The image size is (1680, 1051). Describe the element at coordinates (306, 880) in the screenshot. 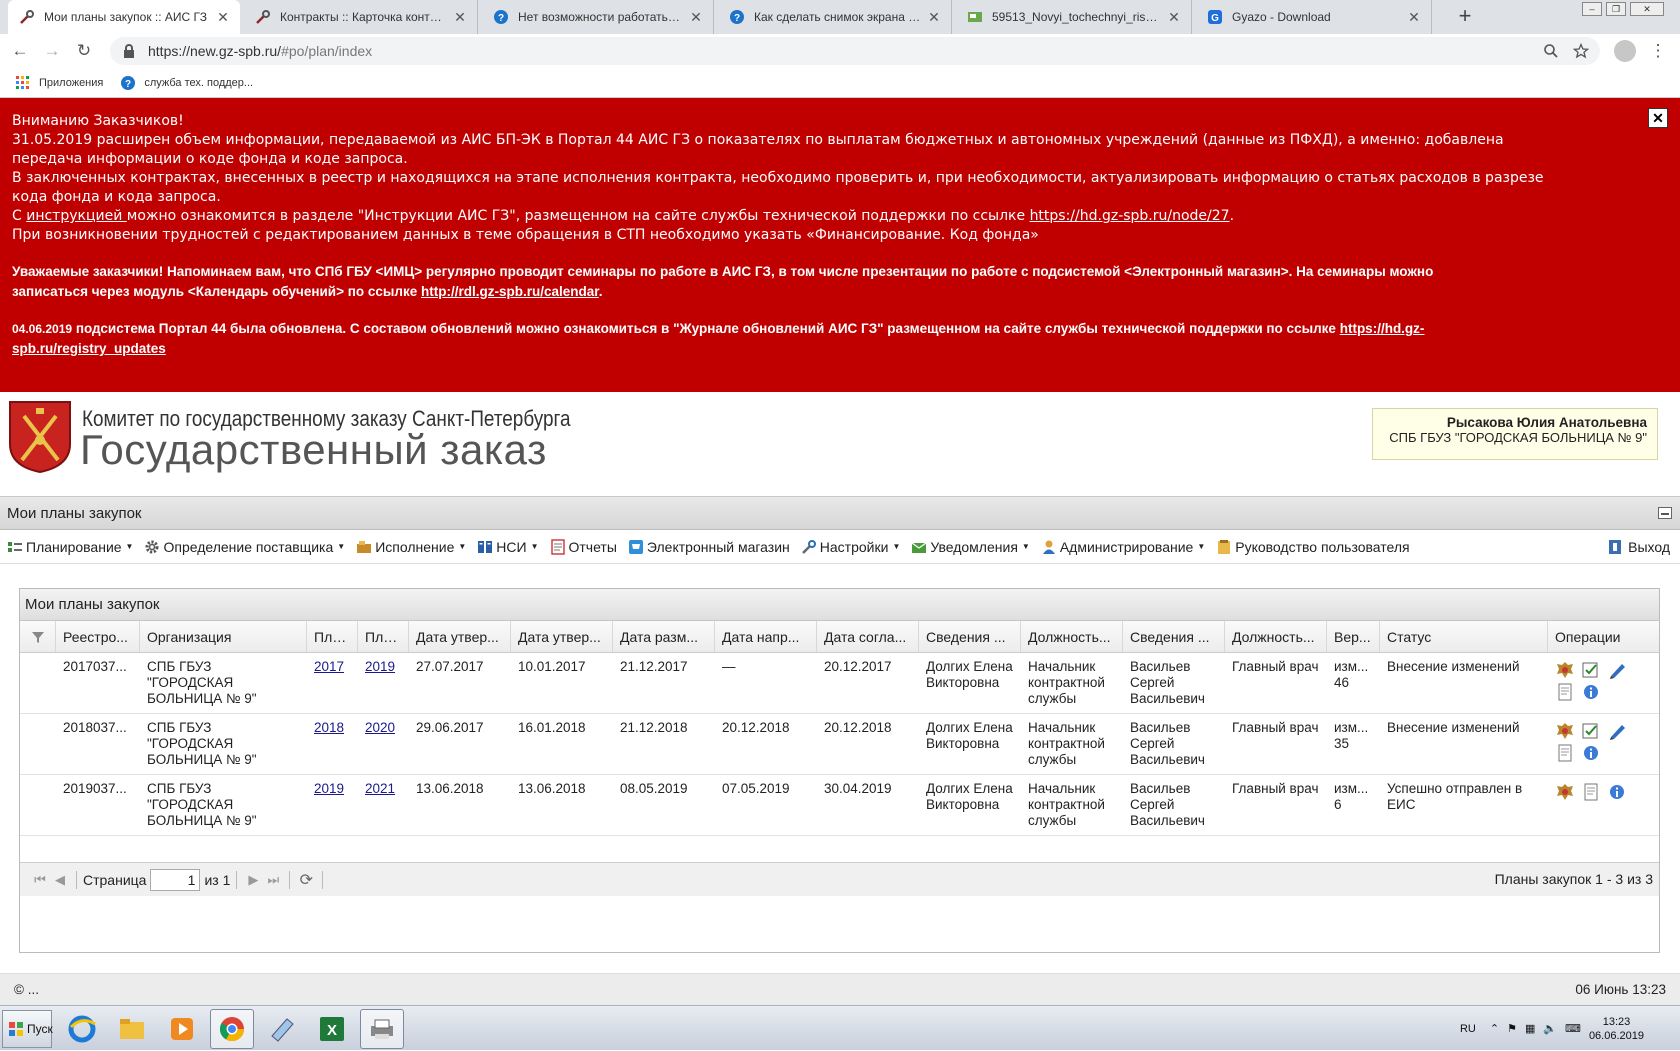

I see `refresh-icon: ⟳` at that location.